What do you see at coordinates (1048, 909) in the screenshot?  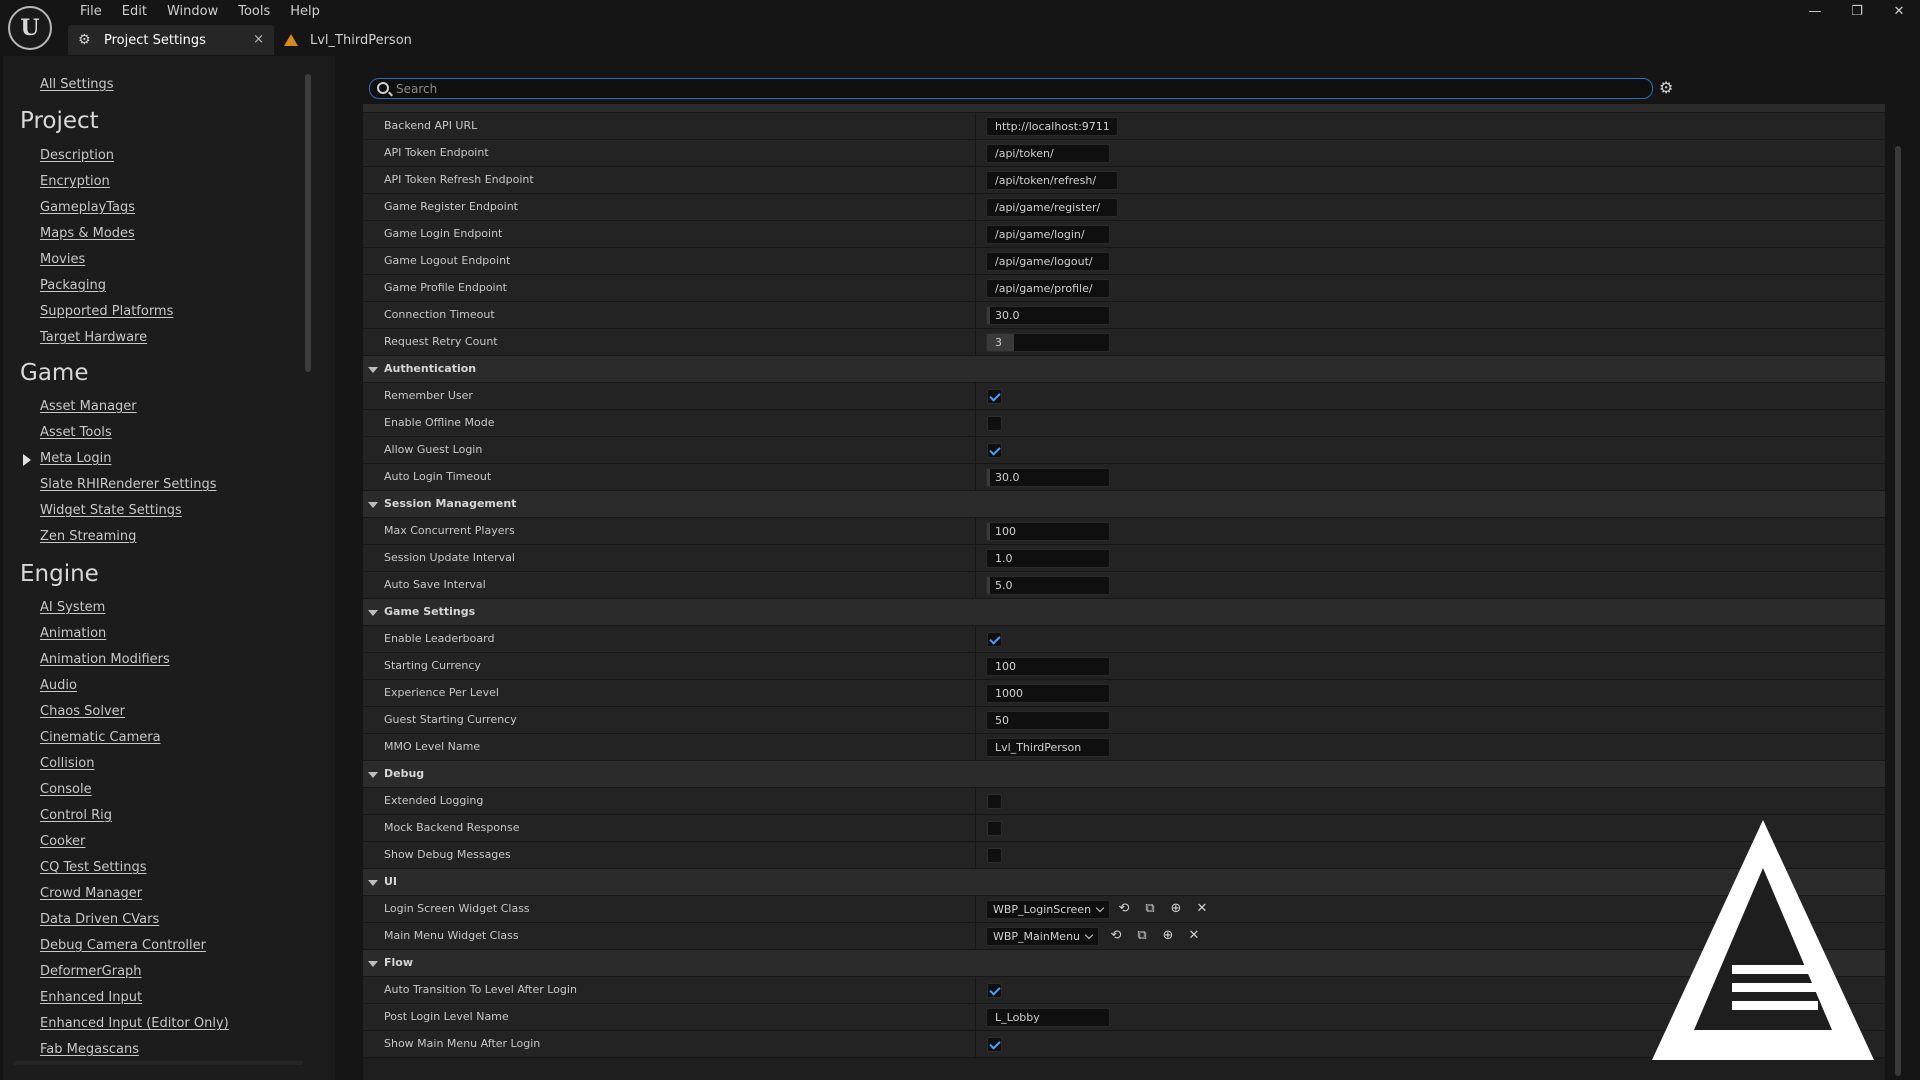 I see `login-screen-widget-class-dropdown: WBP_LoginScreen` at bounding box center [1048, 909].